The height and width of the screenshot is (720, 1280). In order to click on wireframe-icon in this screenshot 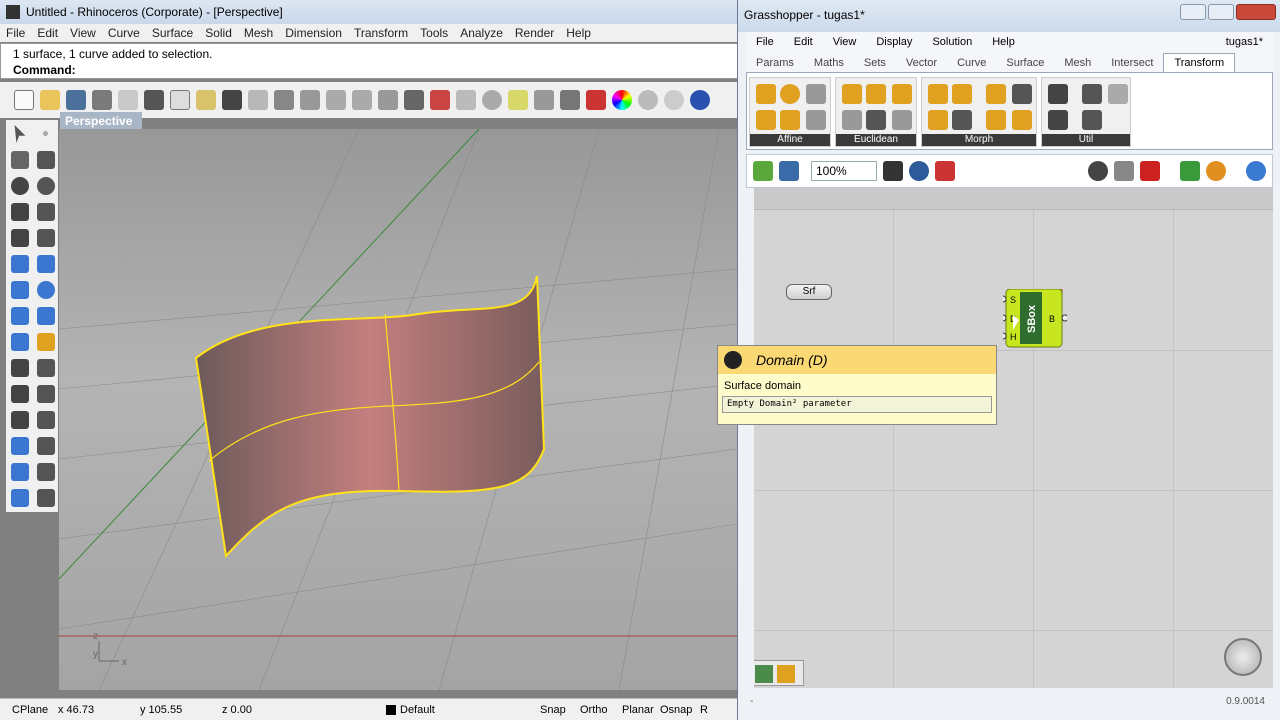, I will do `click(1124, 171)`.